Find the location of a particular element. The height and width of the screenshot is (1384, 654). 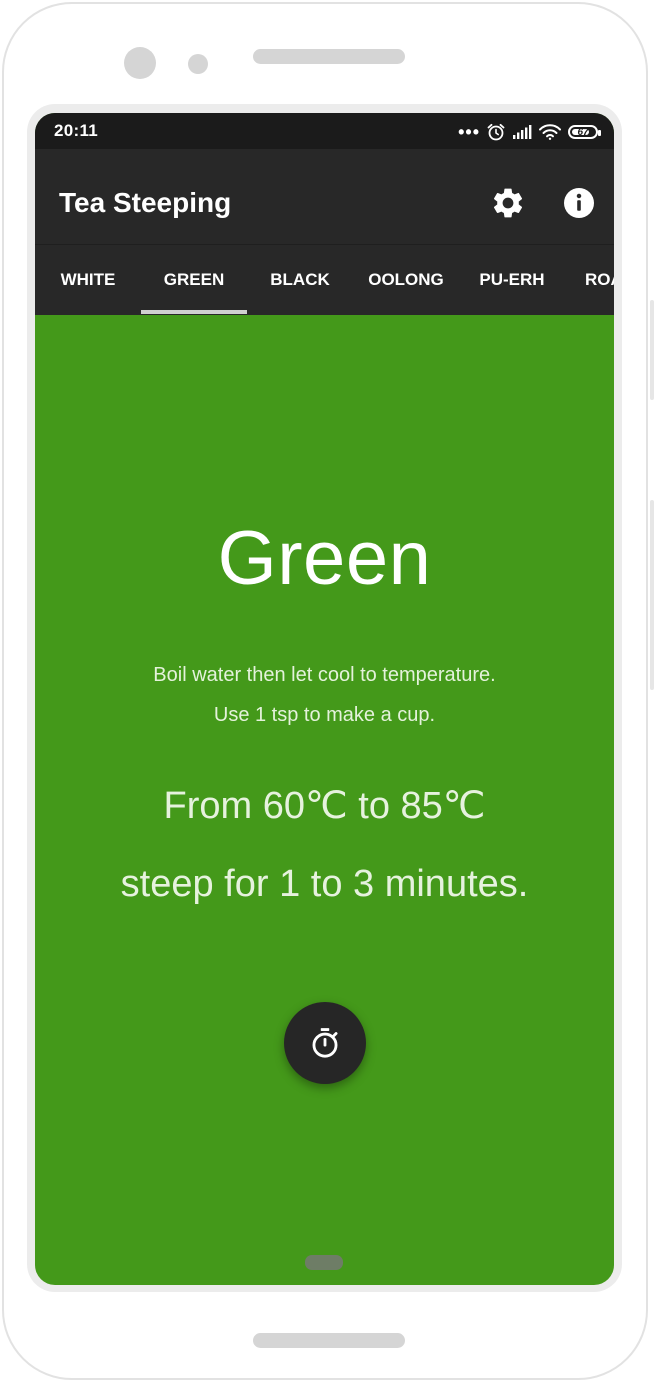

info-icon is located at coordinates (579, 203).